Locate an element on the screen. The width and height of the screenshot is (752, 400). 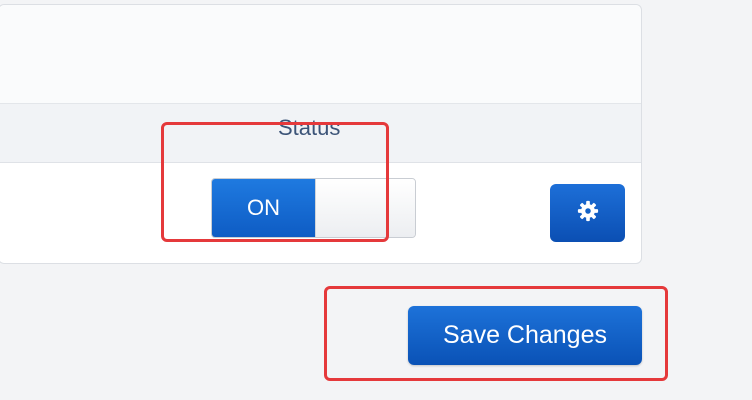
gear-icon is located at coordinates (588, 213).